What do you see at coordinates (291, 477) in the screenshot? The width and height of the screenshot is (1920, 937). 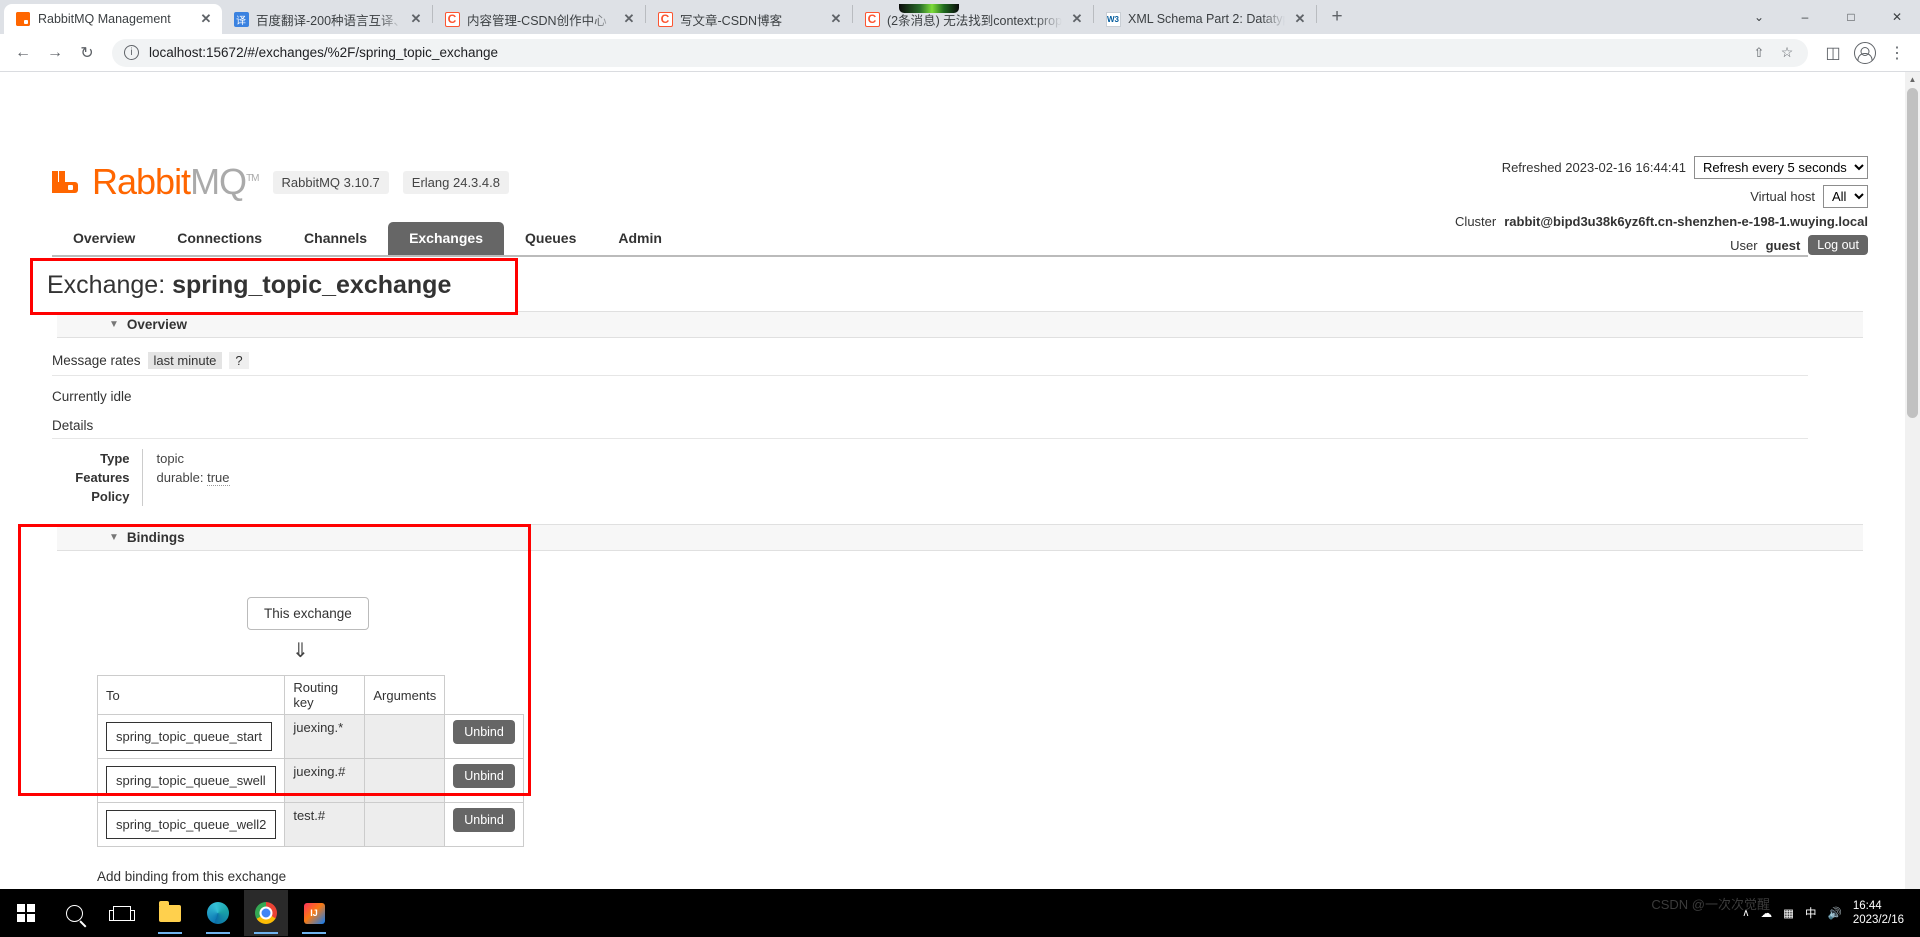 I see `detail-value: durable: true` at bounding box center [291, 477].